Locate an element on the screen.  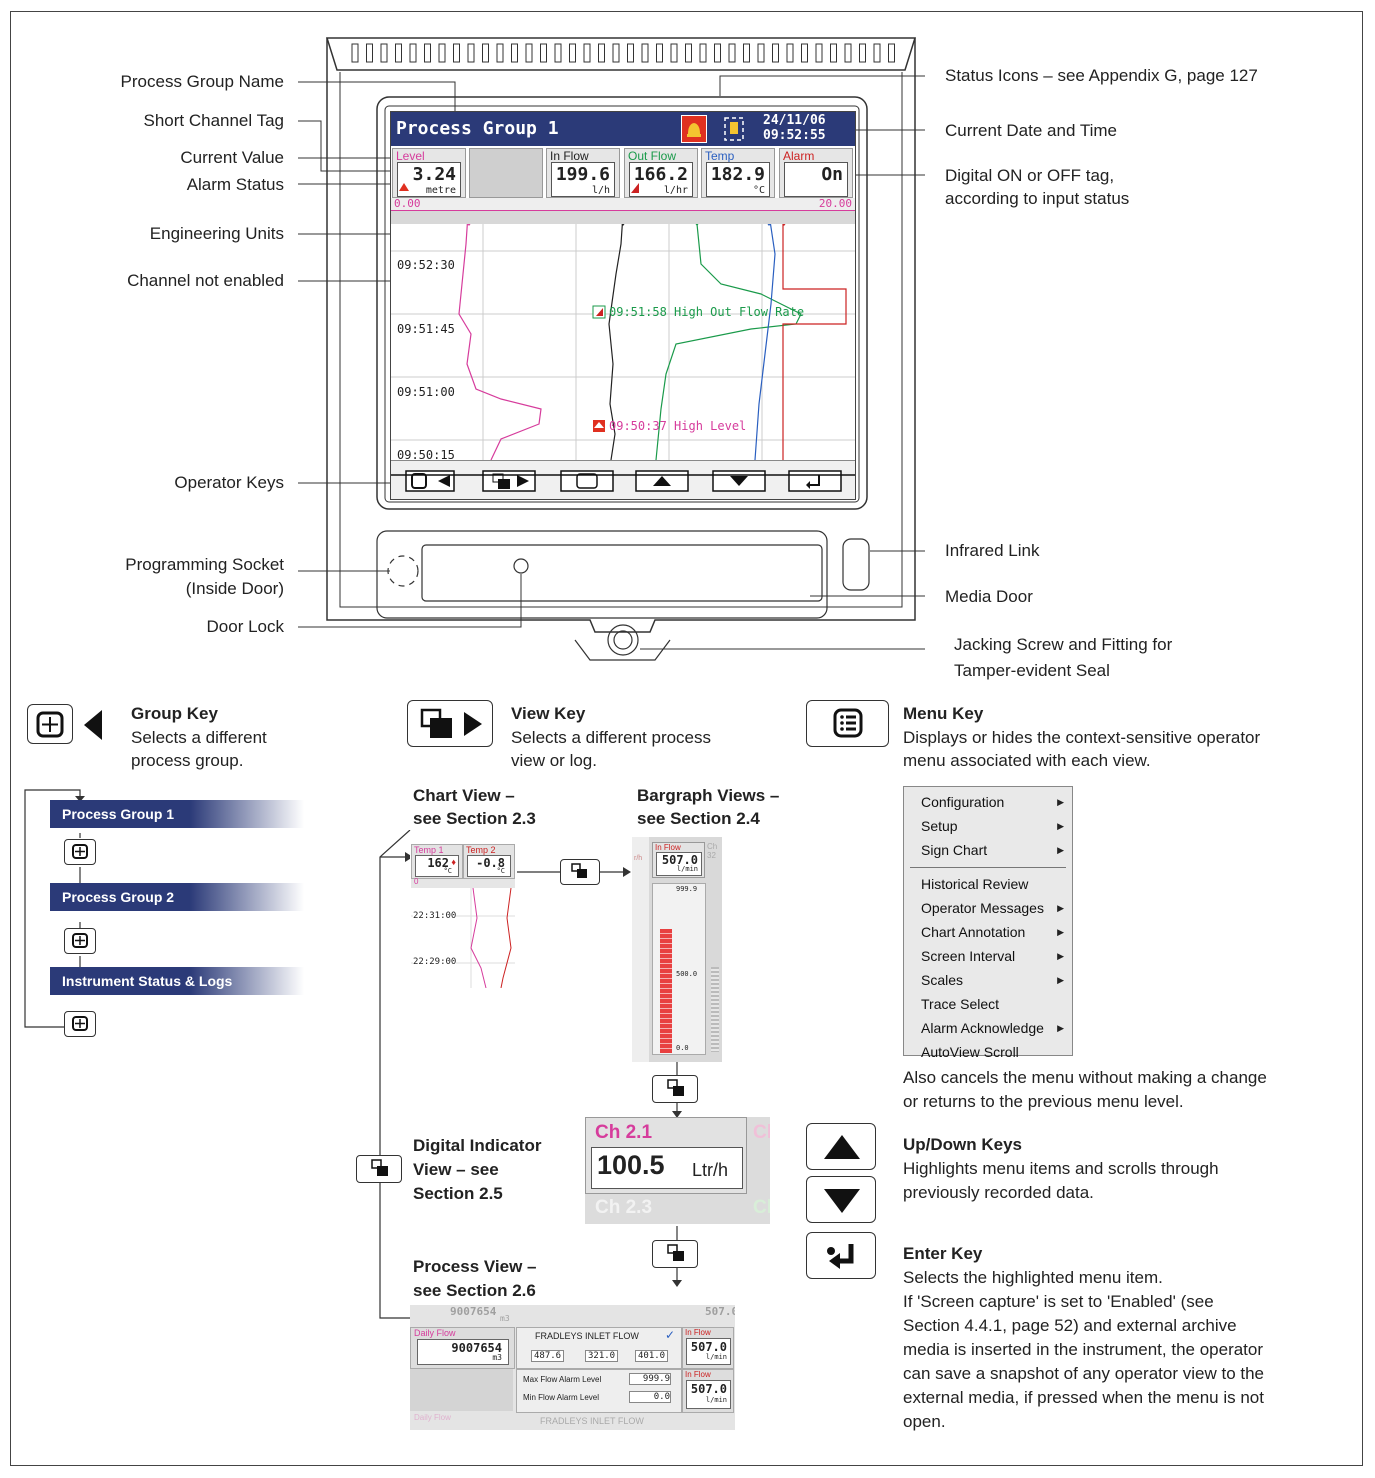
min-alarm-value: 0.0 is located at coordinates (650, 1397).